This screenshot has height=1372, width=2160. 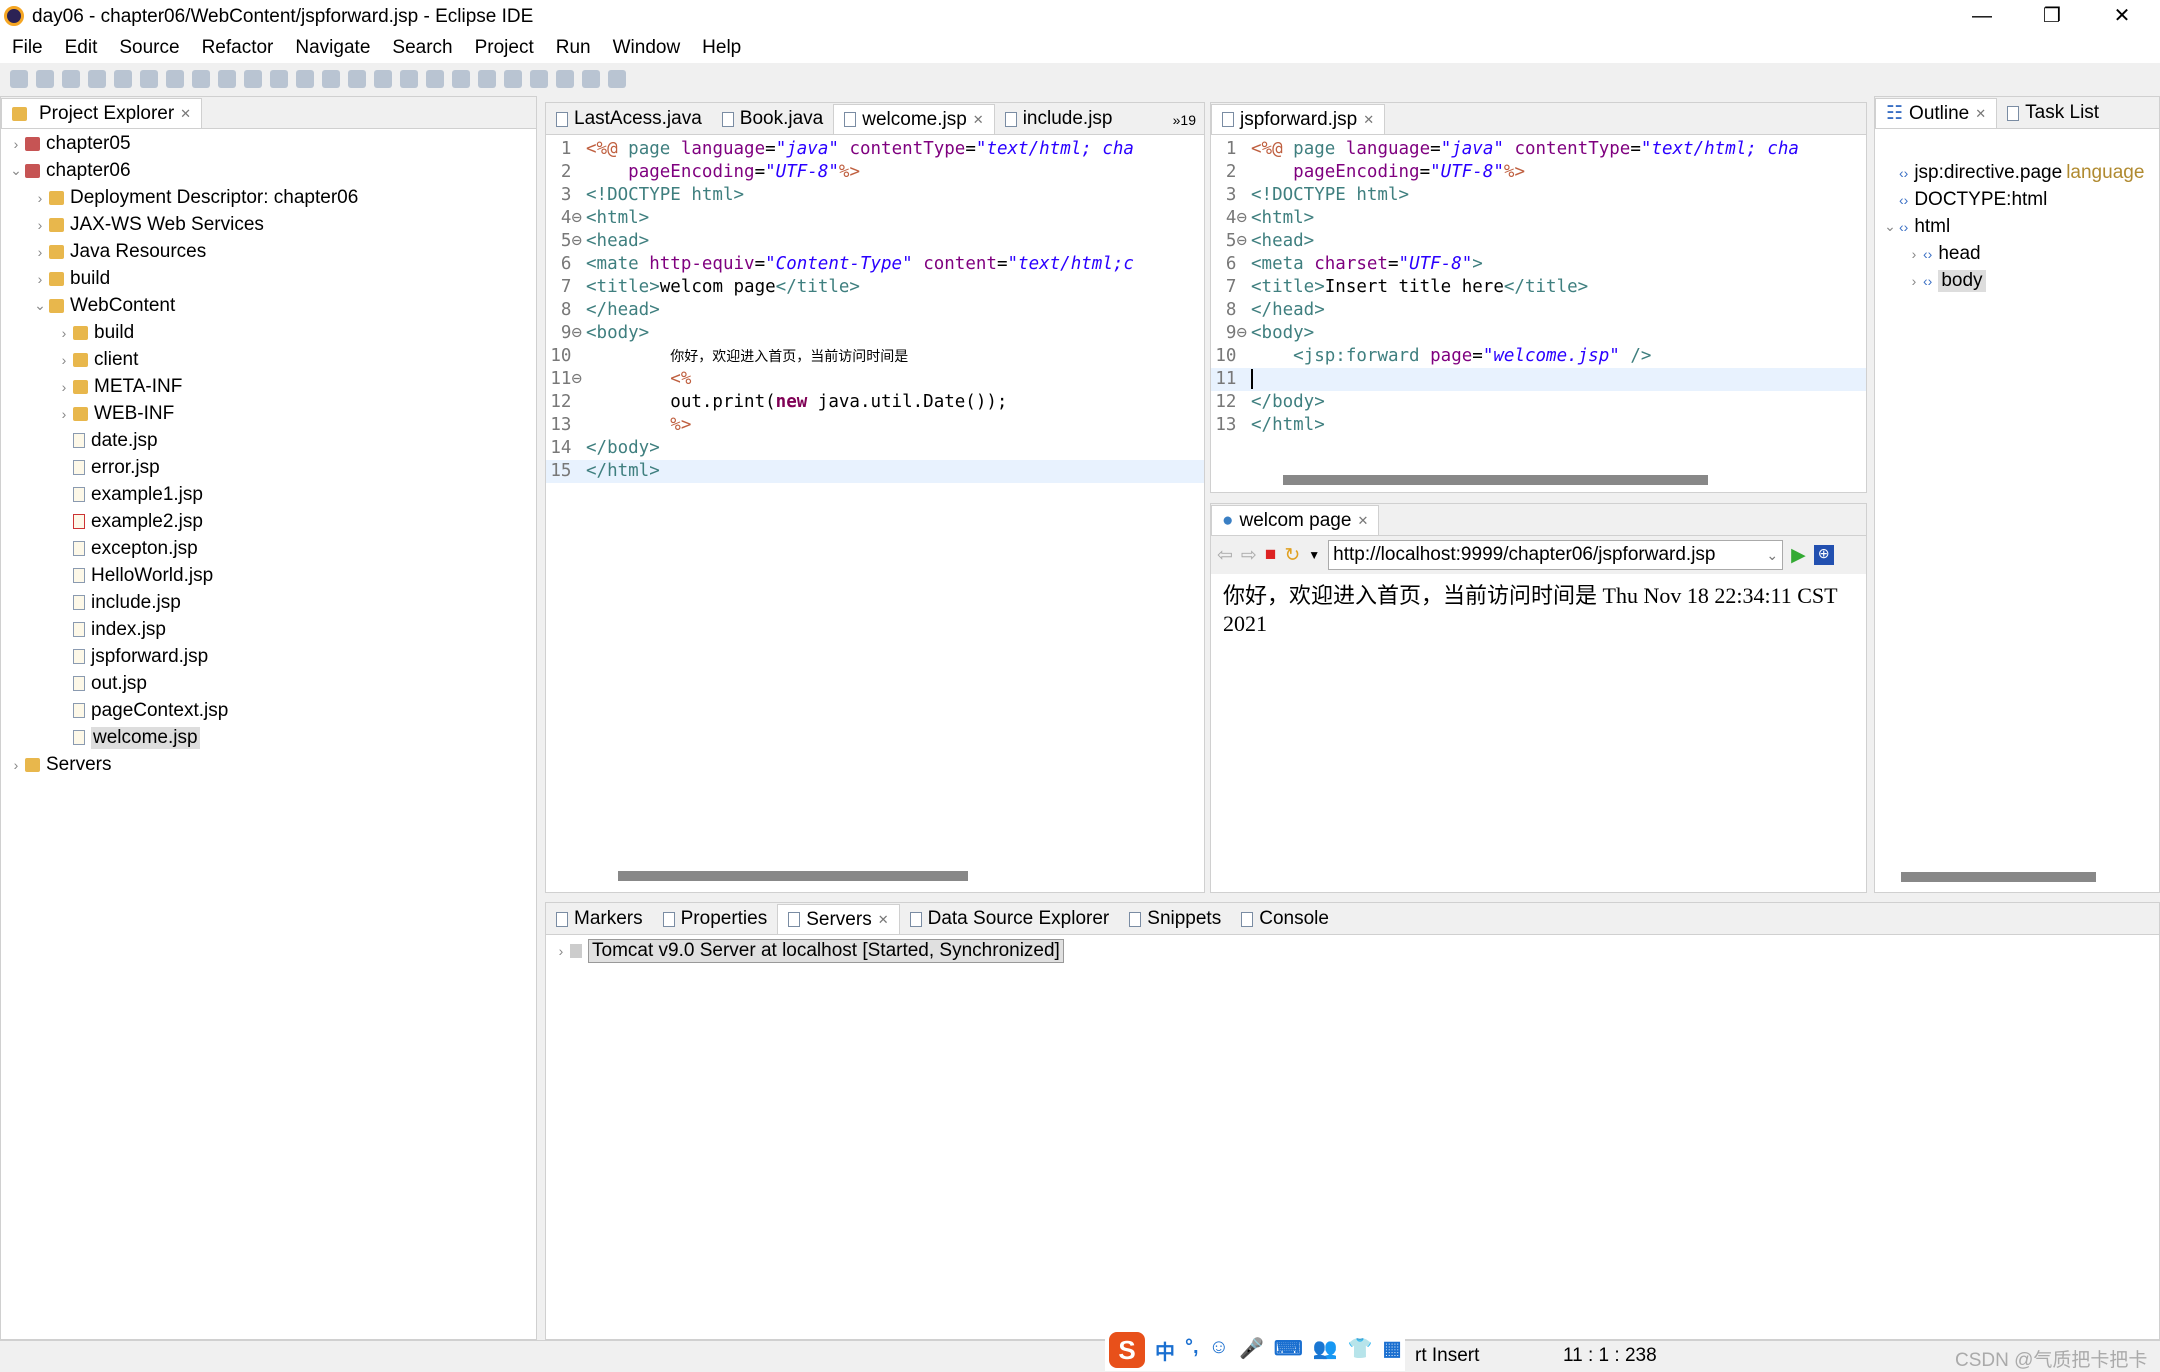 What do you see at coordinates (2053, 113) in the screenshot?
I see `tab-task-list: Task List` at bounding box center [2053, 113].